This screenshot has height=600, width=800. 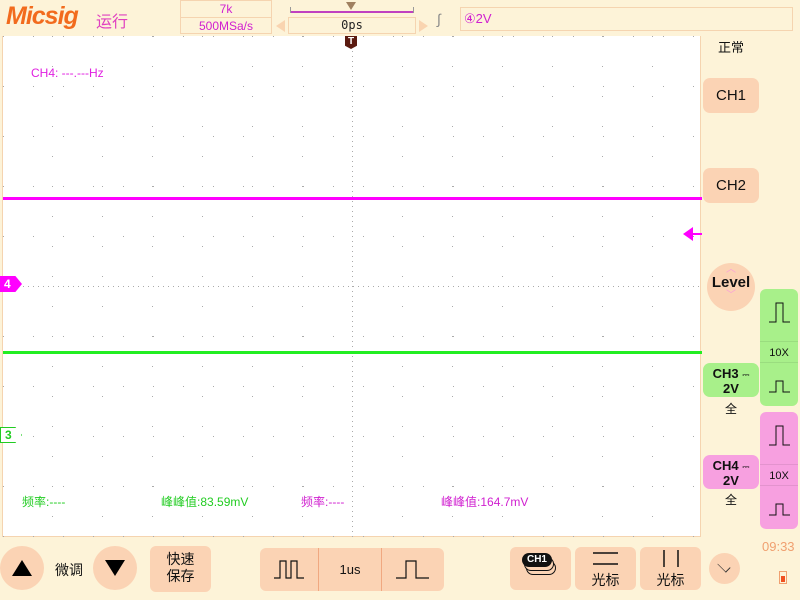 What do you see at coordinates (731, 95) in the screenshot?
I see `ch1-button: CH1` at bounding box center [731, 95].